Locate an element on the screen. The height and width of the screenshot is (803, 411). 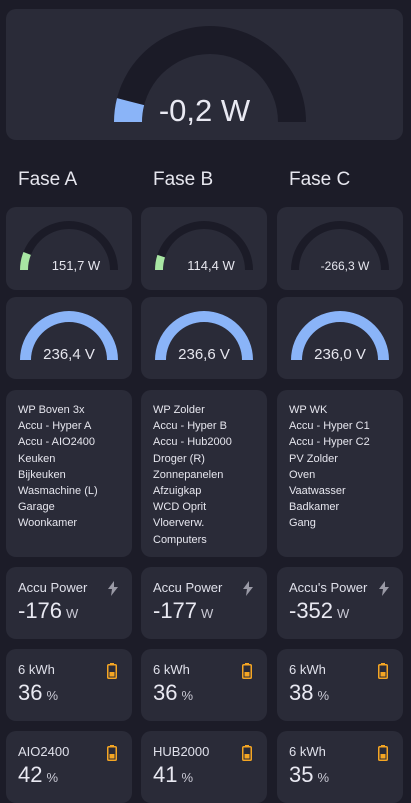
phase-b-power-value: 114,4 W is located at coordinates (211, 265).